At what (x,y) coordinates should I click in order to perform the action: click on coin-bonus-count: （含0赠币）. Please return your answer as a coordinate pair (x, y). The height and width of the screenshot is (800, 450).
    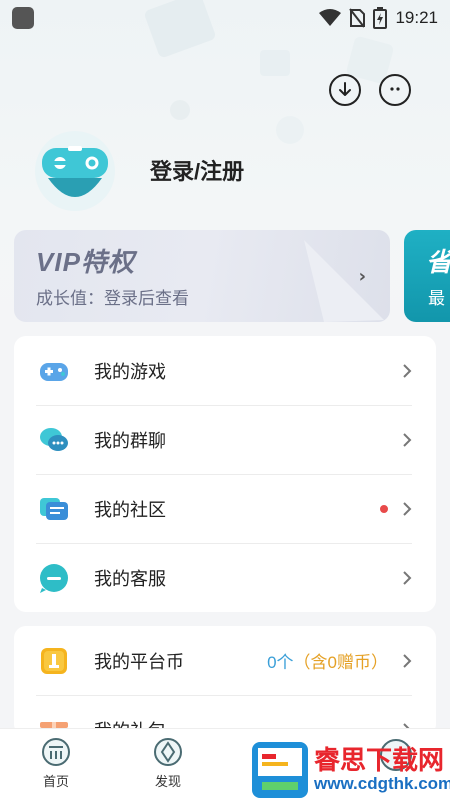
    Looking at the image, I should click on (340, 662).